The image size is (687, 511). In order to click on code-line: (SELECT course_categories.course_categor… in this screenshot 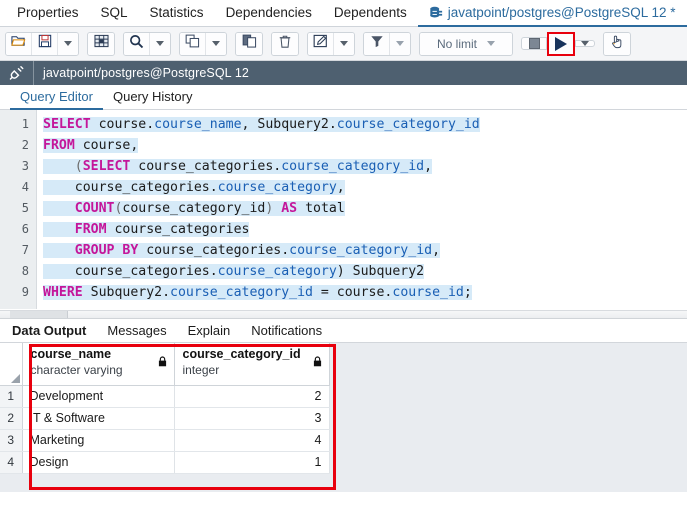, I will do `click(362, 166)`.